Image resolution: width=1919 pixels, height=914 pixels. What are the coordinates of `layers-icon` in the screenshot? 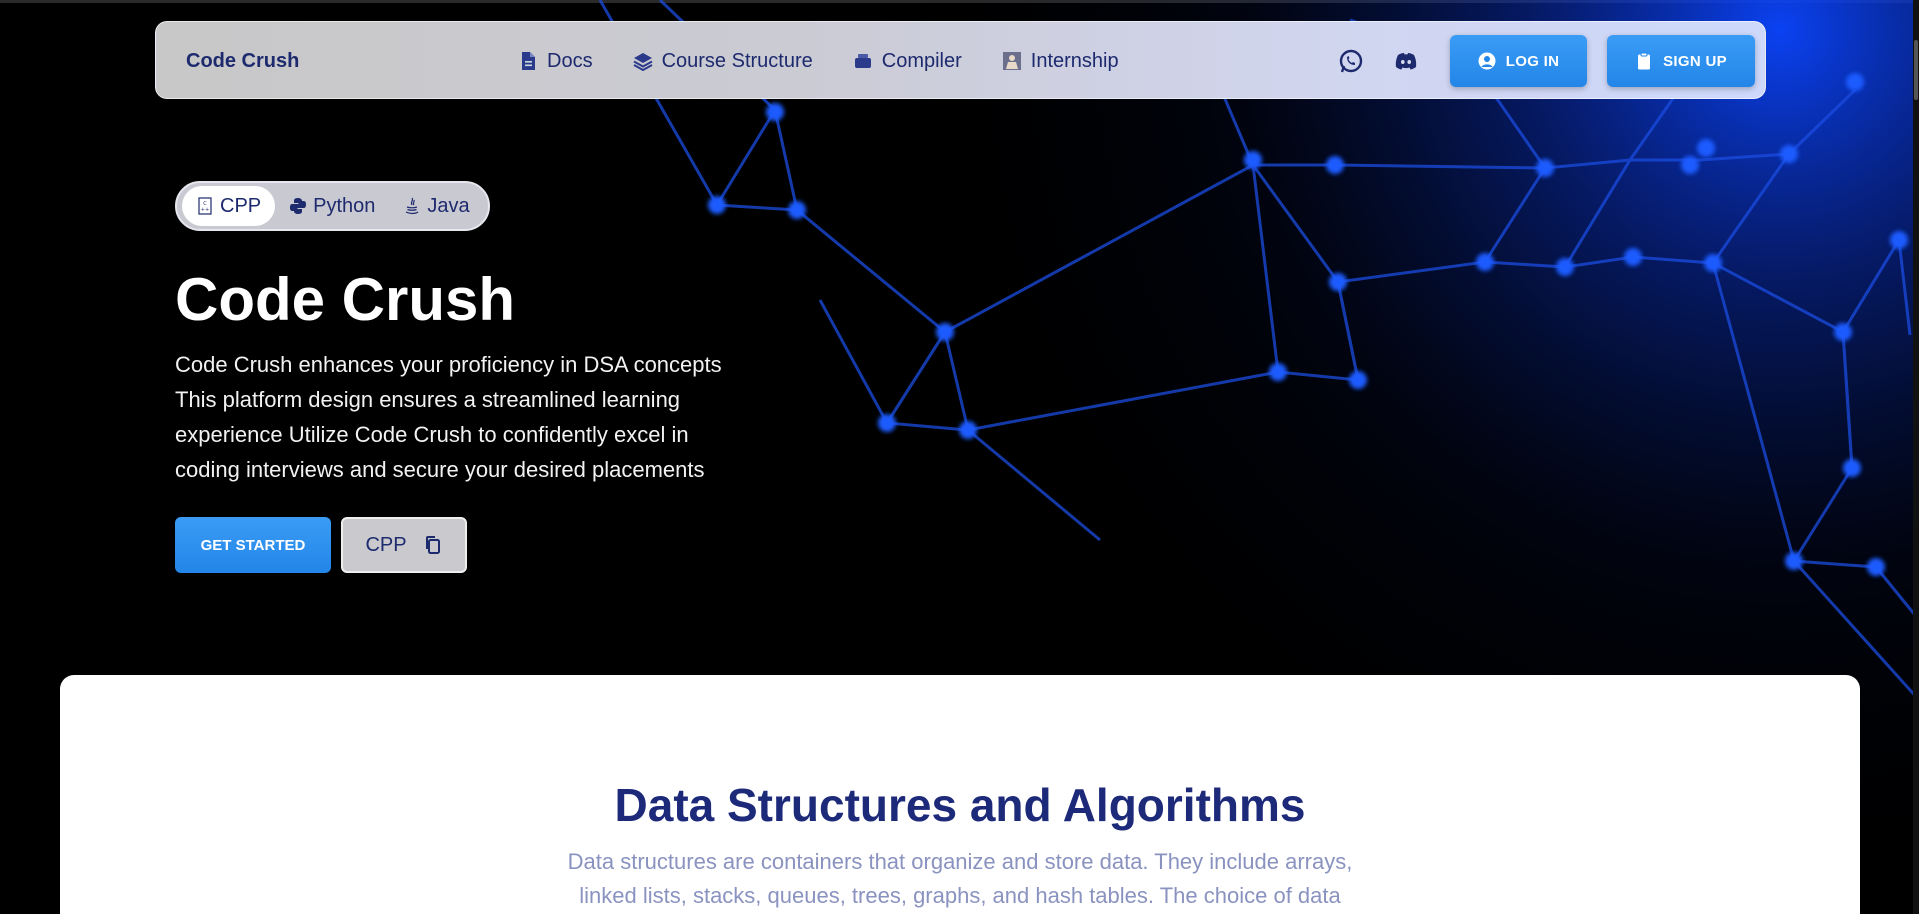 It's located at (643, 62).